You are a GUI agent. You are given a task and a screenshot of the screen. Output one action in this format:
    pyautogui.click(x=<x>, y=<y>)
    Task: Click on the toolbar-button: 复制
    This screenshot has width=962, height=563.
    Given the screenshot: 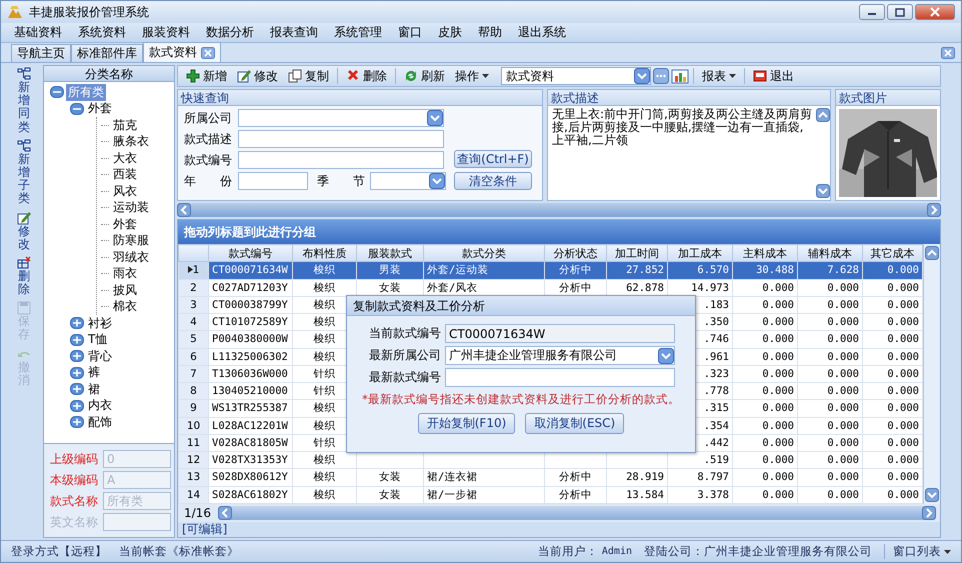 What is the action you would take?
    pyautogui.click(x=308, y=76)
    